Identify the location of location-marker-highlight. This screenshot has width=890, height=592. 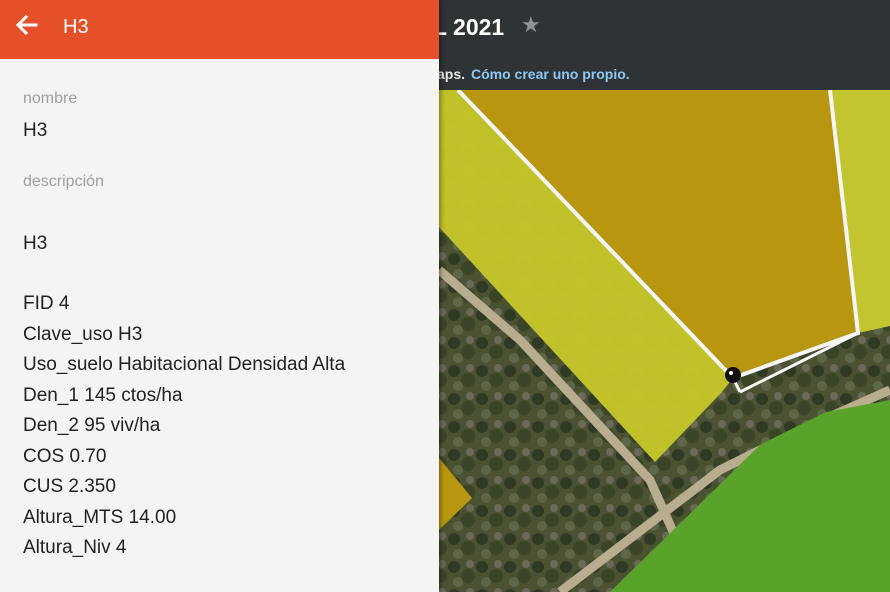
(731, 373).